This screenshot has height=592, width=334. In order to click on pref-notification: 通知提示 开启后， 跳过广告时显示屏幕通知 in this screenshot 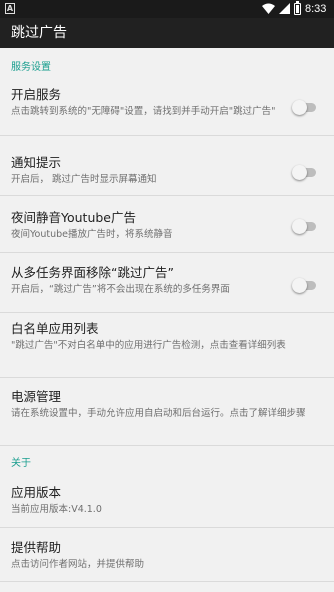, I will do `click(167, 166)`.